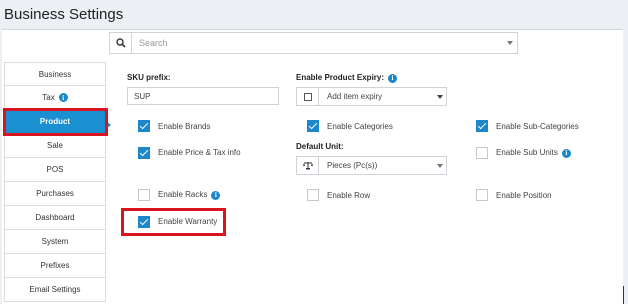 The height and width of the screenshot is (304, 628). I want to click on highlight-box-warranty, so click(173, 222).